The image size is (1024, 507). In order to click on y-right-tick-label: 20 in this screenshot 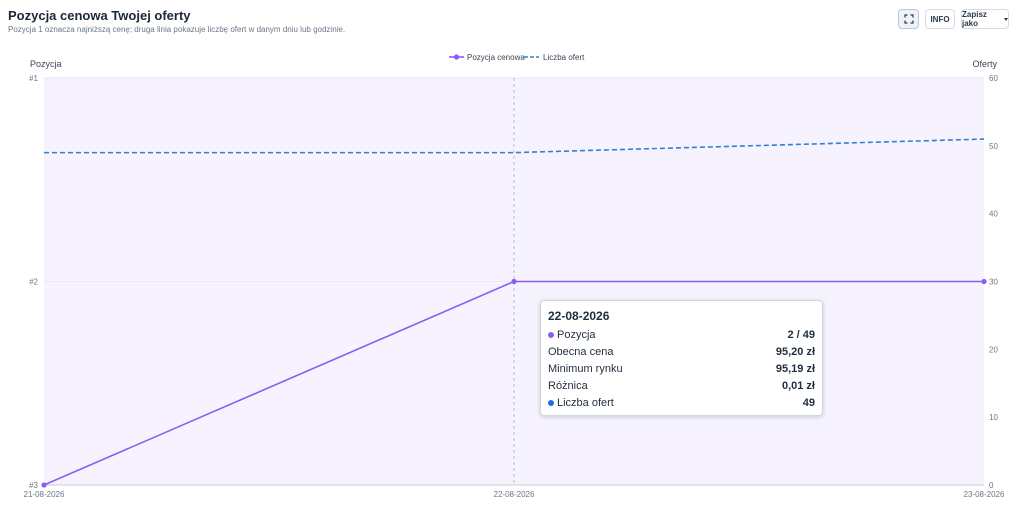, I will do `click(993, 349)`.